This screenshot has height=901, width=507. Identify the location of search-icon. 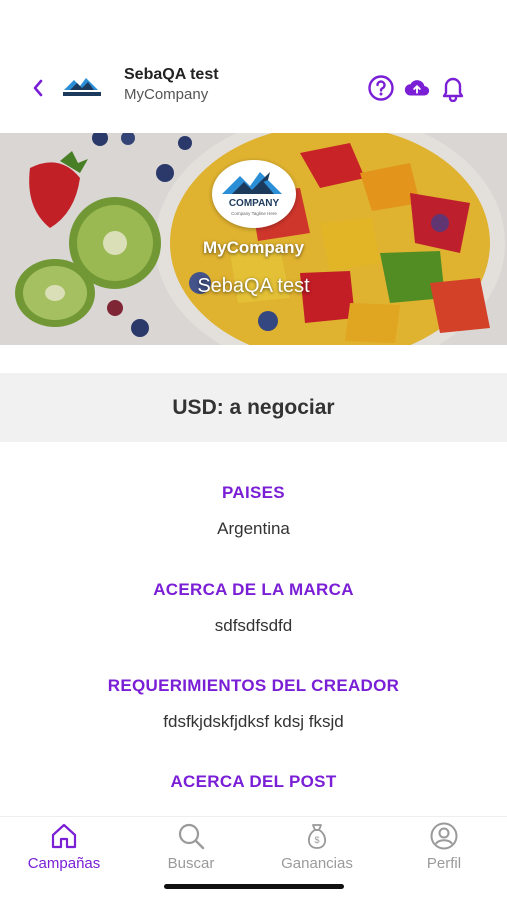
(191, 836).